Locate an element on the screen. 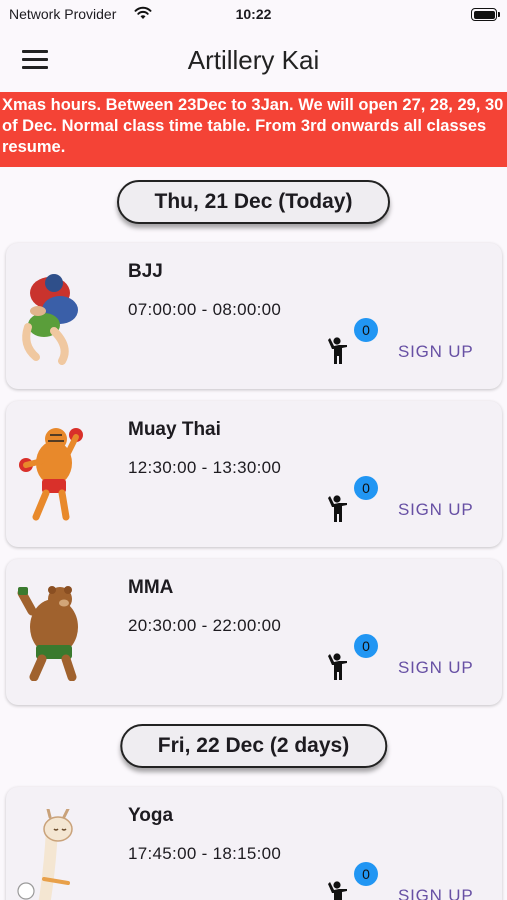  class-name: Muay Thai is located at coordinates (174, 429).